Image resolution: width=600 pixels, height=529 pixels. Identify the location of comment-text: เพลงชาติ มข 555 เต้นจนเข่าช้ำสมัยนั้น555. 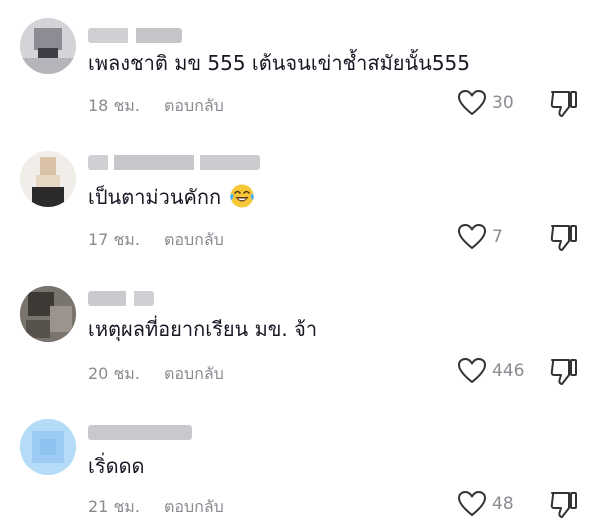
(279, 63).